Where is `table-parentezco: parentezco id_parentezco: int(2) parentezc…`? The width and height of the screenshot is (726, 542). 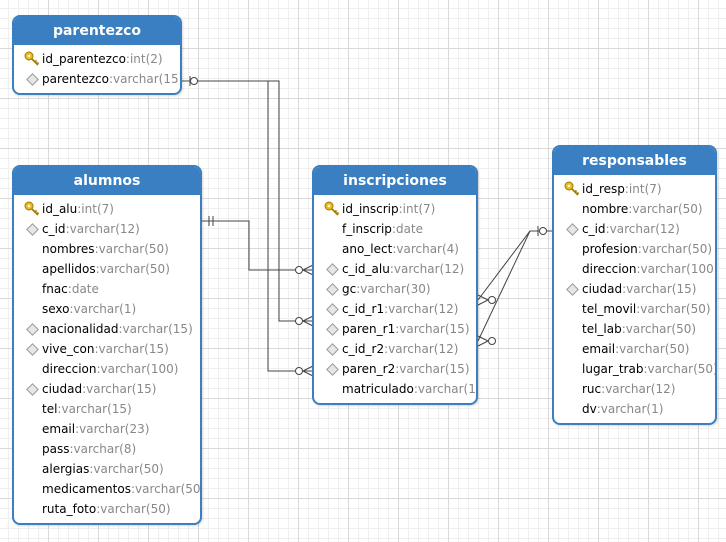 table-parentezco: parentezco id_parentezco: int(2) parentezc… is located at coordinates (97, 55).